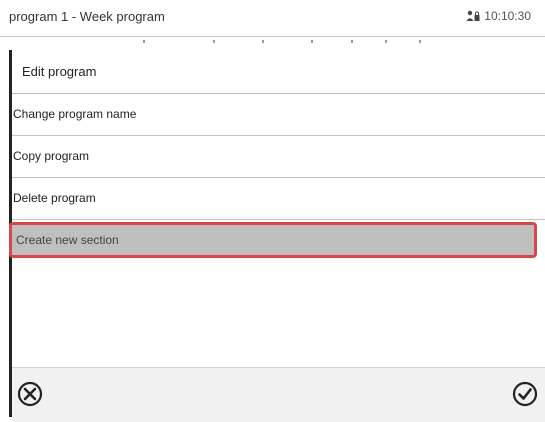 This screenshot has height=422, width=545. I want to click on scroll-ticks, so click(272, 43).